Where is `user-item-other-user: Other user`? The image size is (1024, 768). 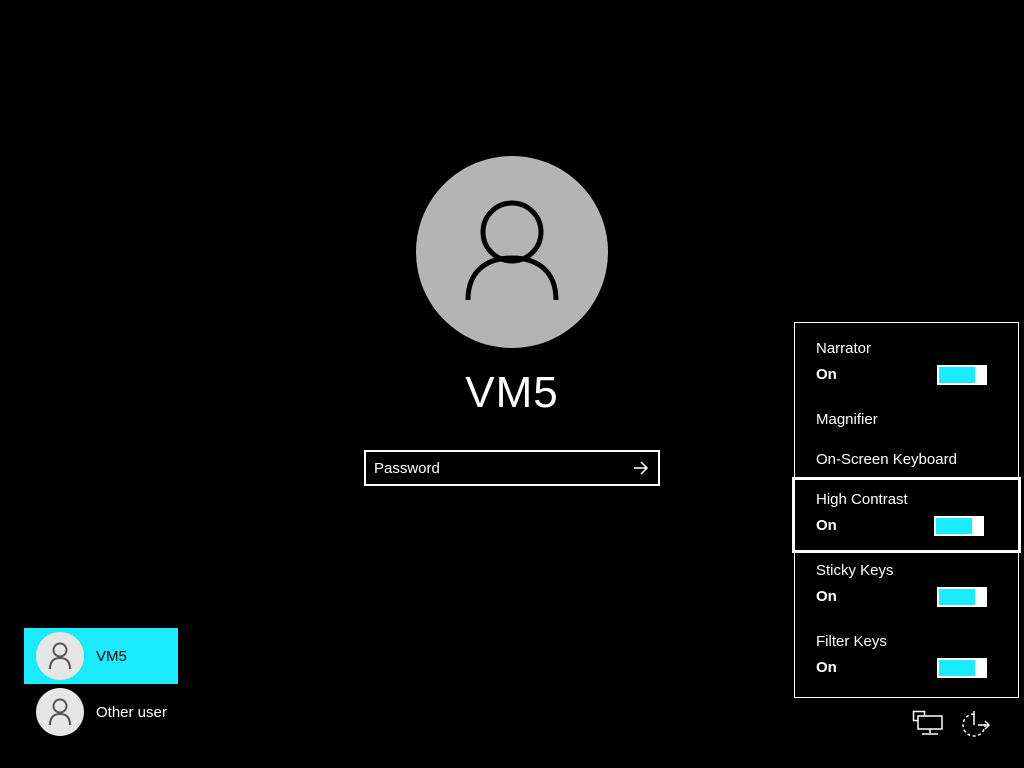
user-item-other-user: Other user is located at coordinates (101, 712).